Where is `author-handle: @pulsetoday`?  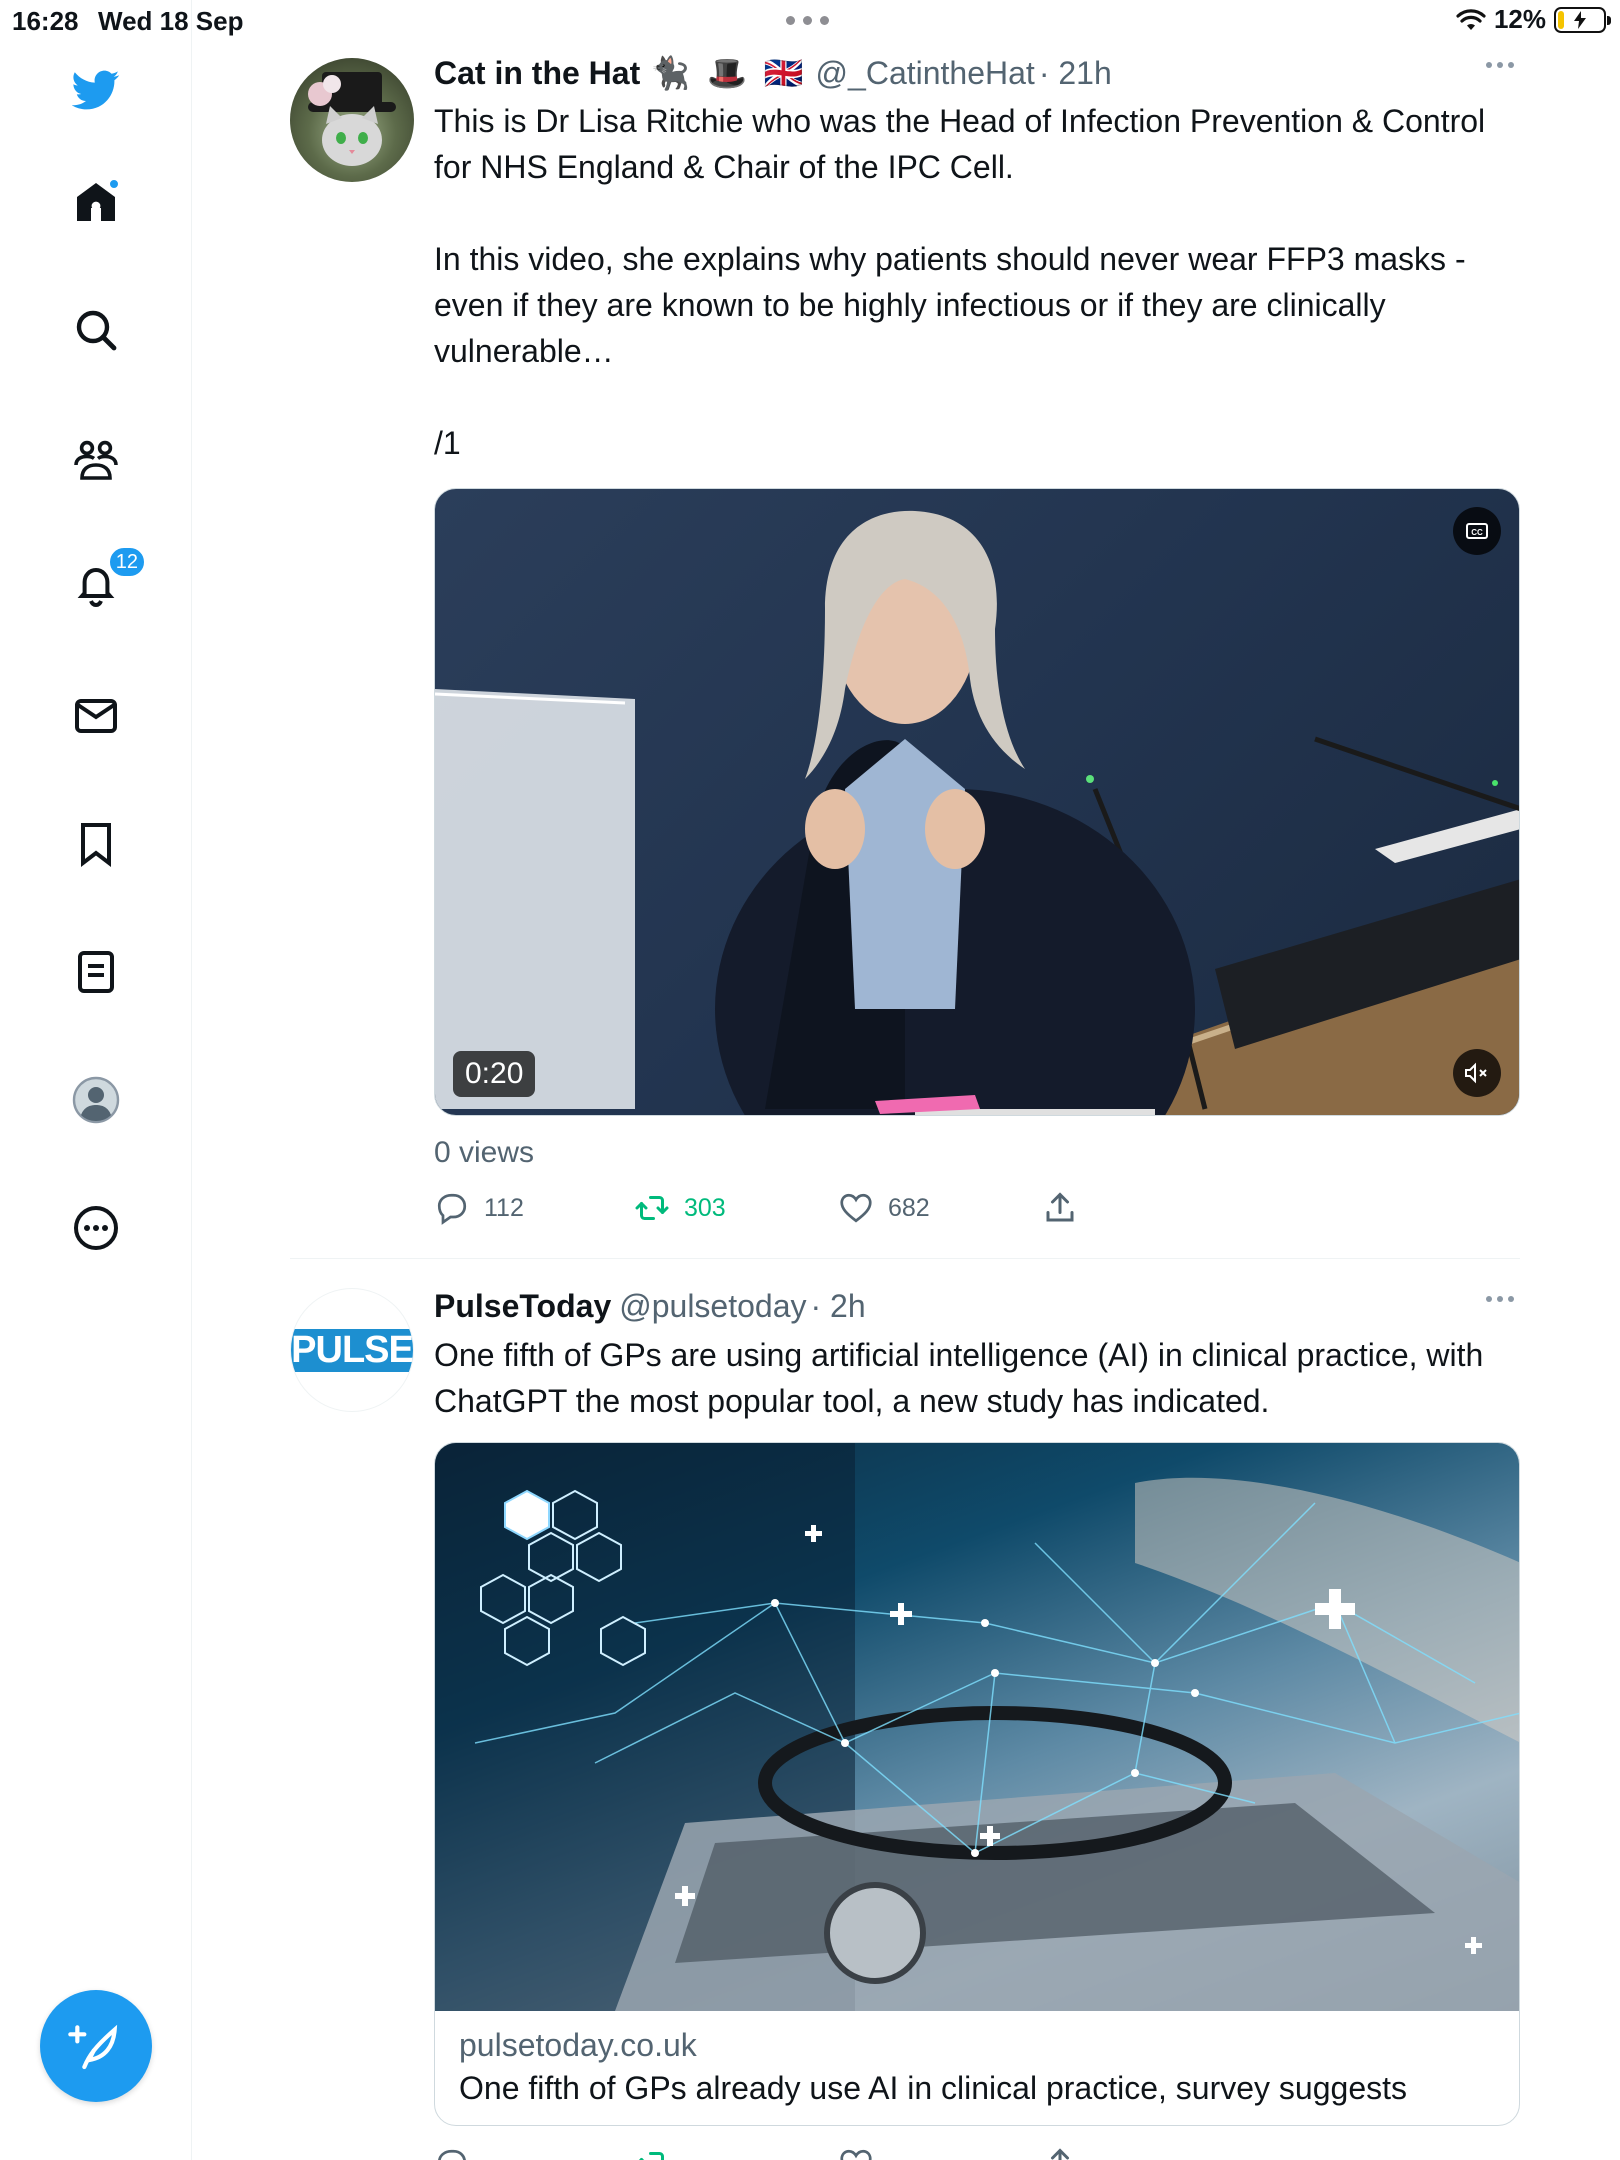 author-handle: @pulsetoday is located at coordinates (712, 1306).